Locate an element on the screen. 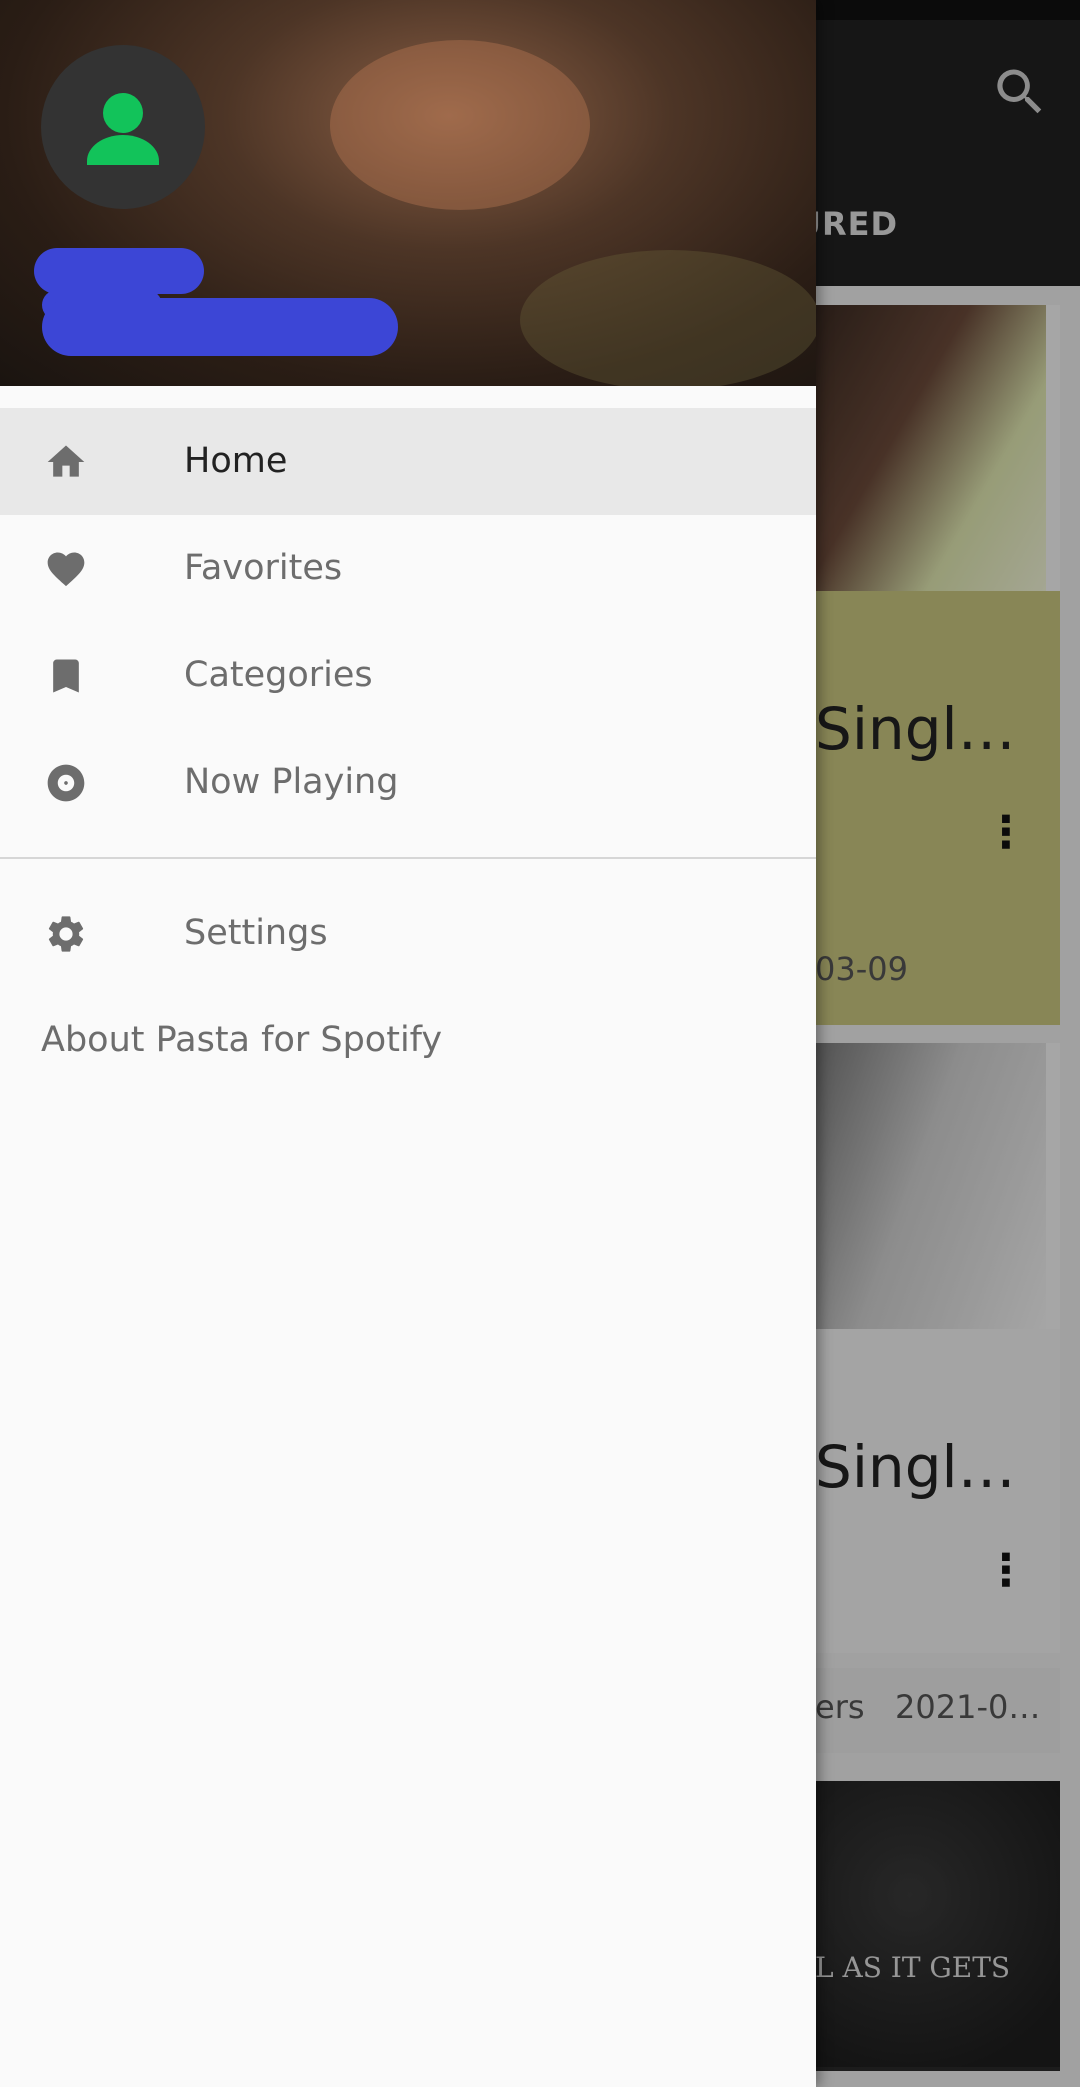 The height and width of the screenshot is (2087, 1080). menu-item-now-playing: Now Playing is located at coordinates (408, 782).